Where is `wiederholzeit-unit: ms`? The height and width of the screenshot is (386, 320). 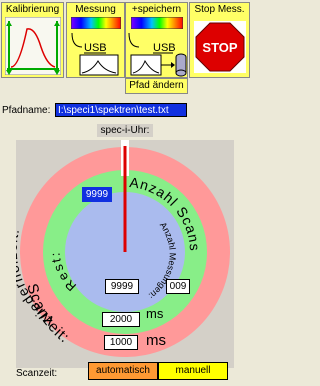 wiederholzeit-unit: ms is located at coordinates (155, 313).